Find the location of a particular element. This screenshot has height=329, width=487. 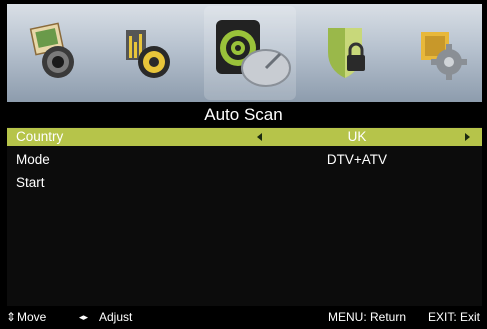

picture-icon is located at coordinates (53, 52).